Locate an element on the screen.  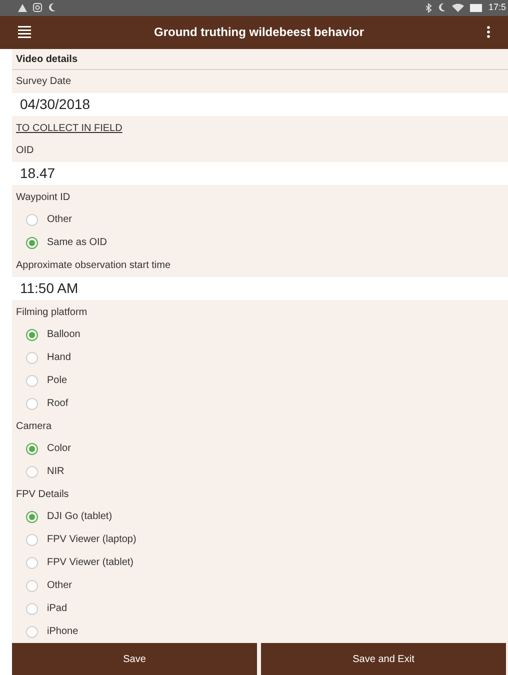
field-label: Camera is located at coordinates (34, 427).